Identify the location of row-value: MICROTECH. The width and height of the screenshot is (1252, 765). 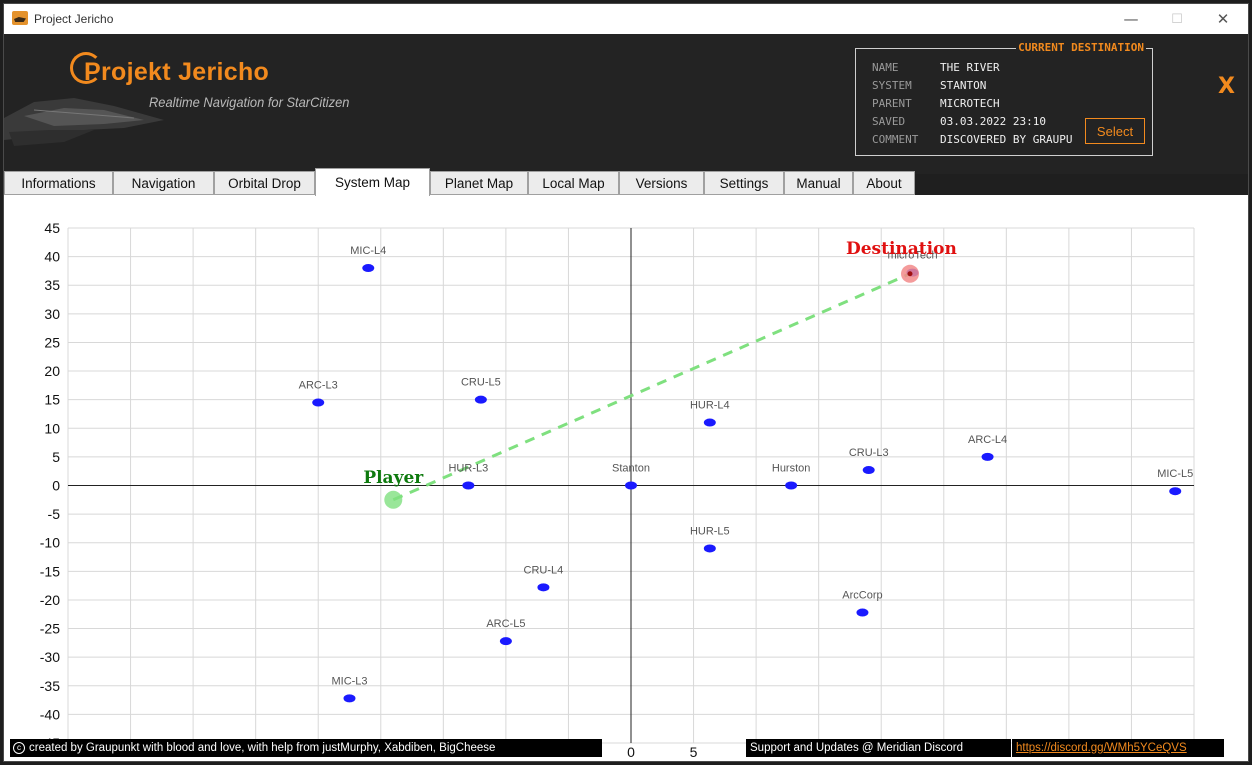
(970, 103).